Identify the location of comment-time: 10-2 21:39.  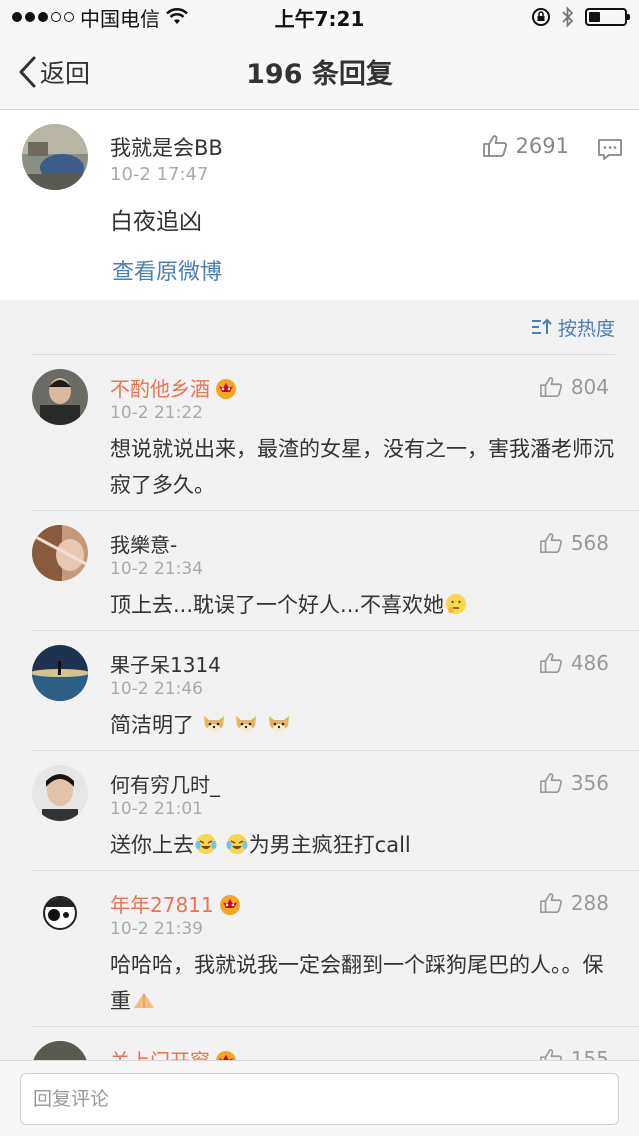
(156, 929).